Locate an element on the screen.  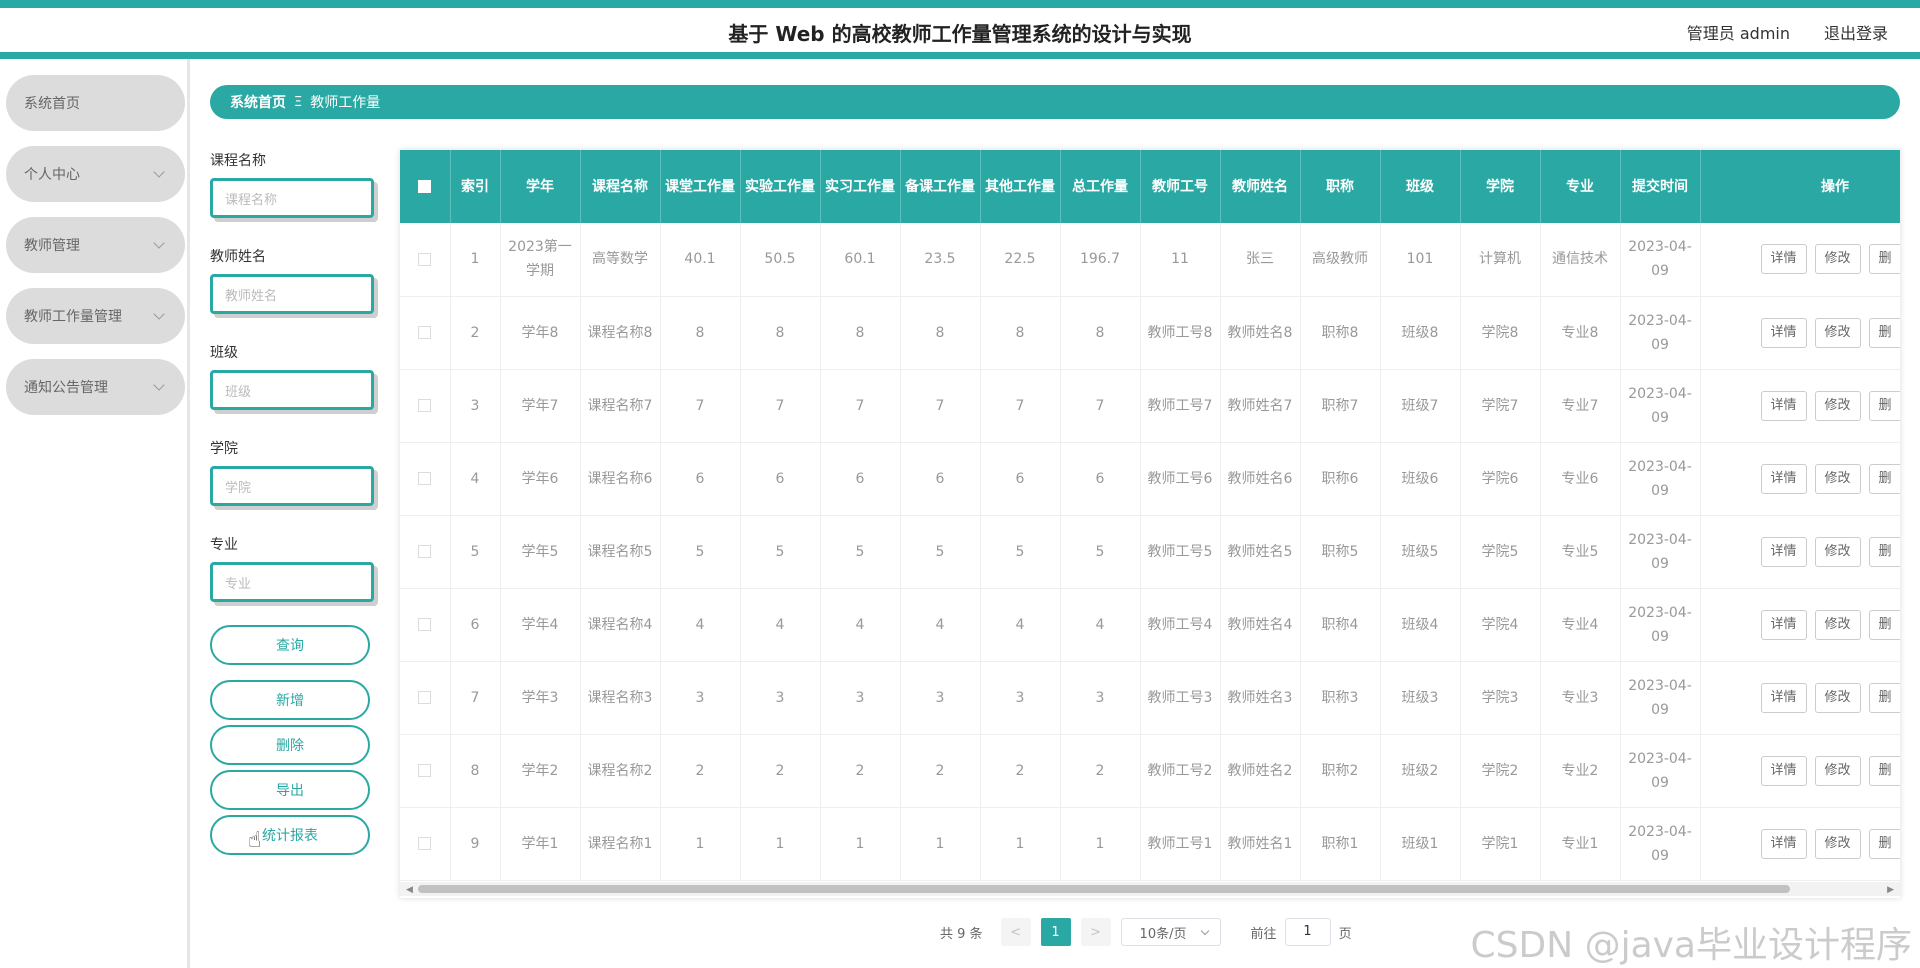
prev-page-button: < is located at coordinates (1015, 932).